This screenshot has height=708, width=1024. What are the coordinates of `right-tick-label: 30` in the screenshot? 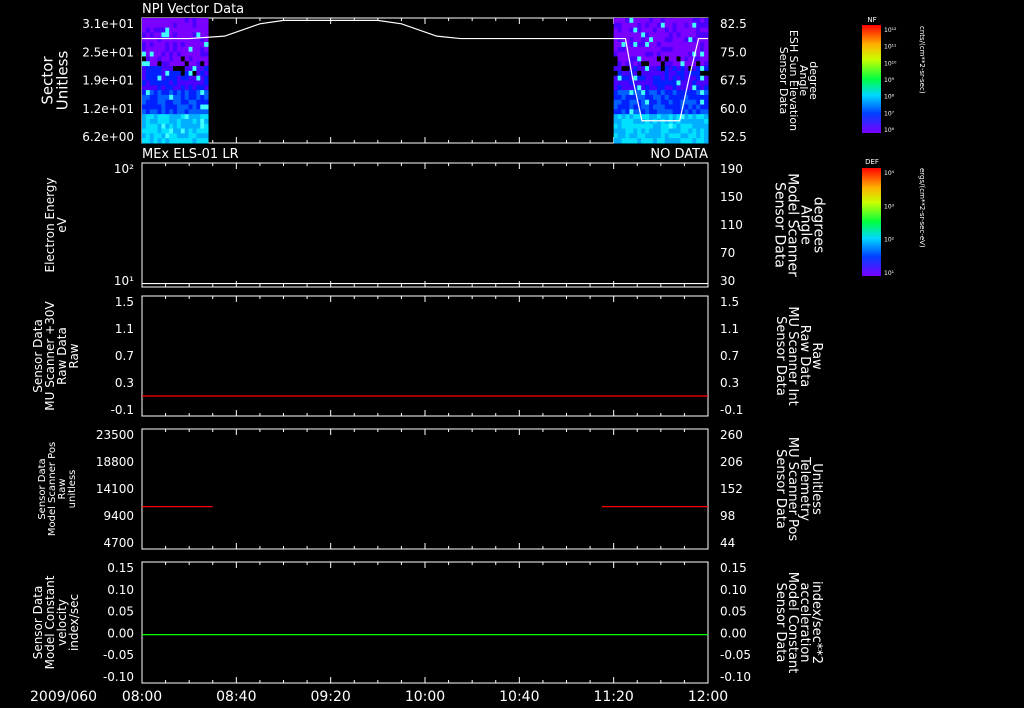 It's located at (727, 281).